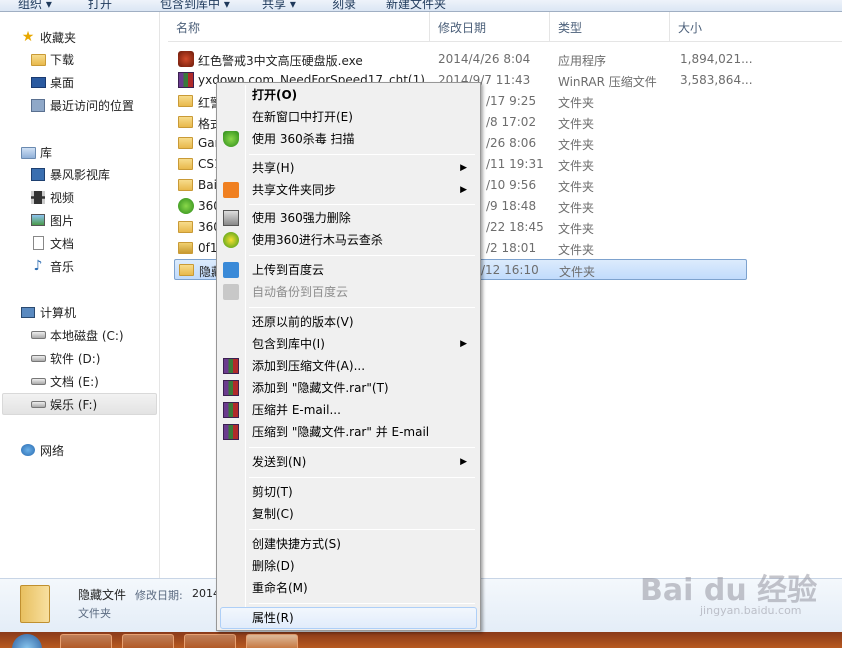 Image resolution: width=842 pixels, height=648 pixels. What do you see at coordinates (92, 105) in the screenshot?
I see `nav-label: 最近访问的位置` at bounding box center [92, 105].